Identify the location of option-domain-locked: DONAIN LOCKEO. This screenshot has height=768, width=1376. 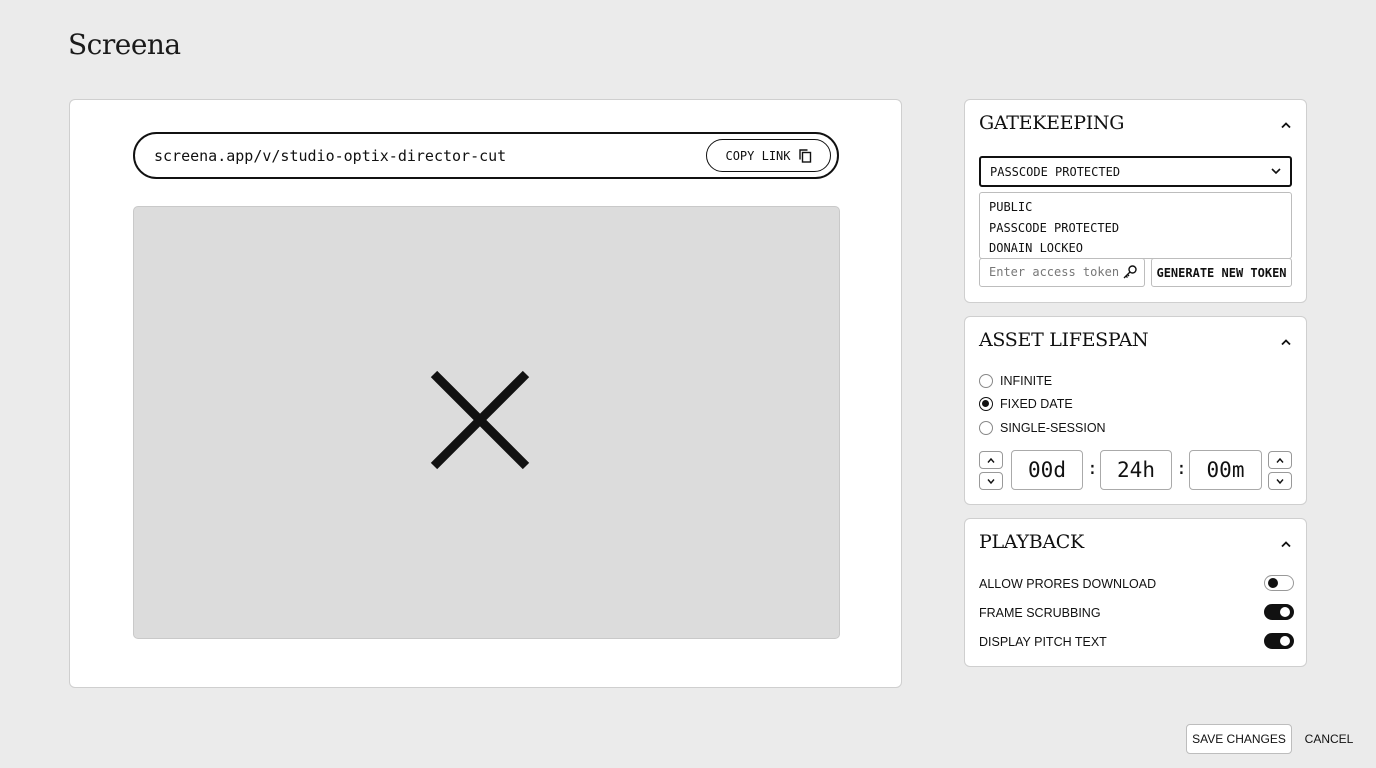
(1135, 248).